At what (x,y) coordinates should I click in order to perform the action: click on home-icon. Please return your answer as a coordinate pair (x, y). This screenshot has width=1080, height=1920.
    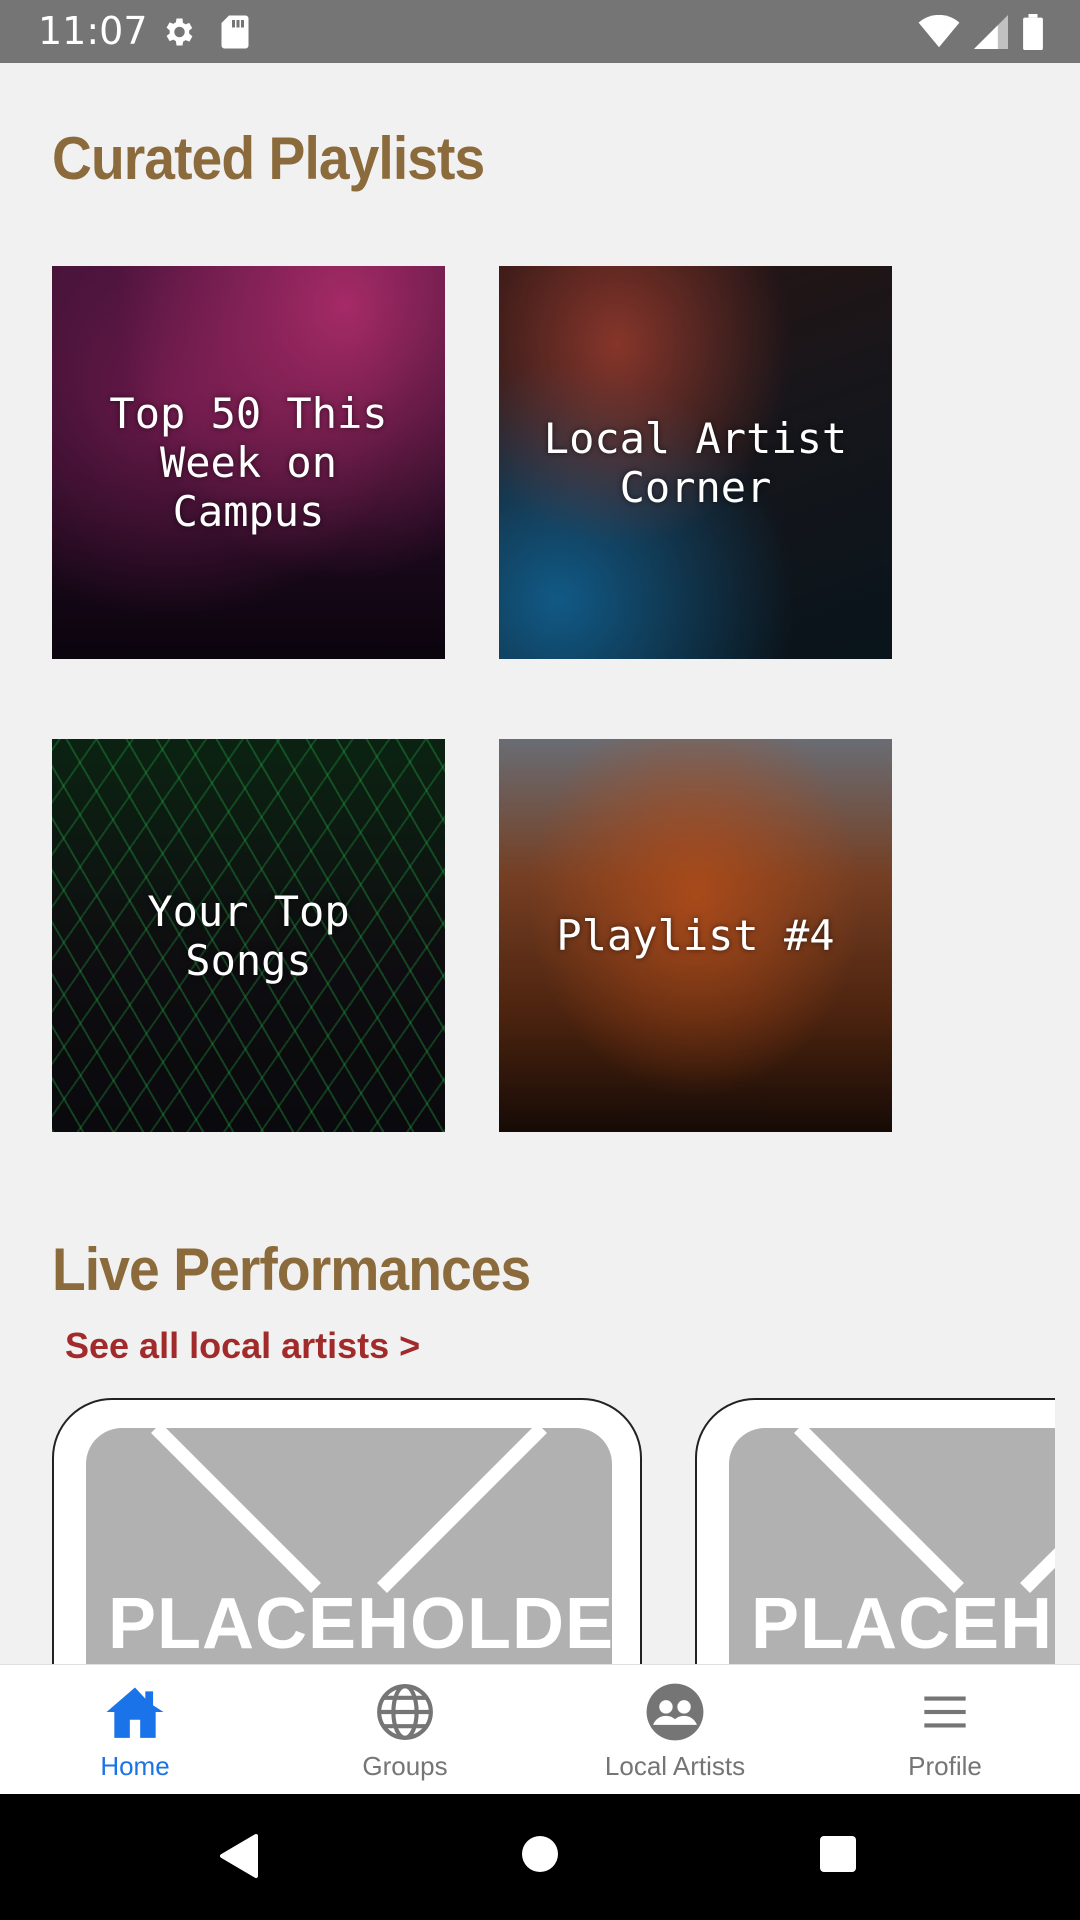
    Looking at the image, I should click on (135, 1712).